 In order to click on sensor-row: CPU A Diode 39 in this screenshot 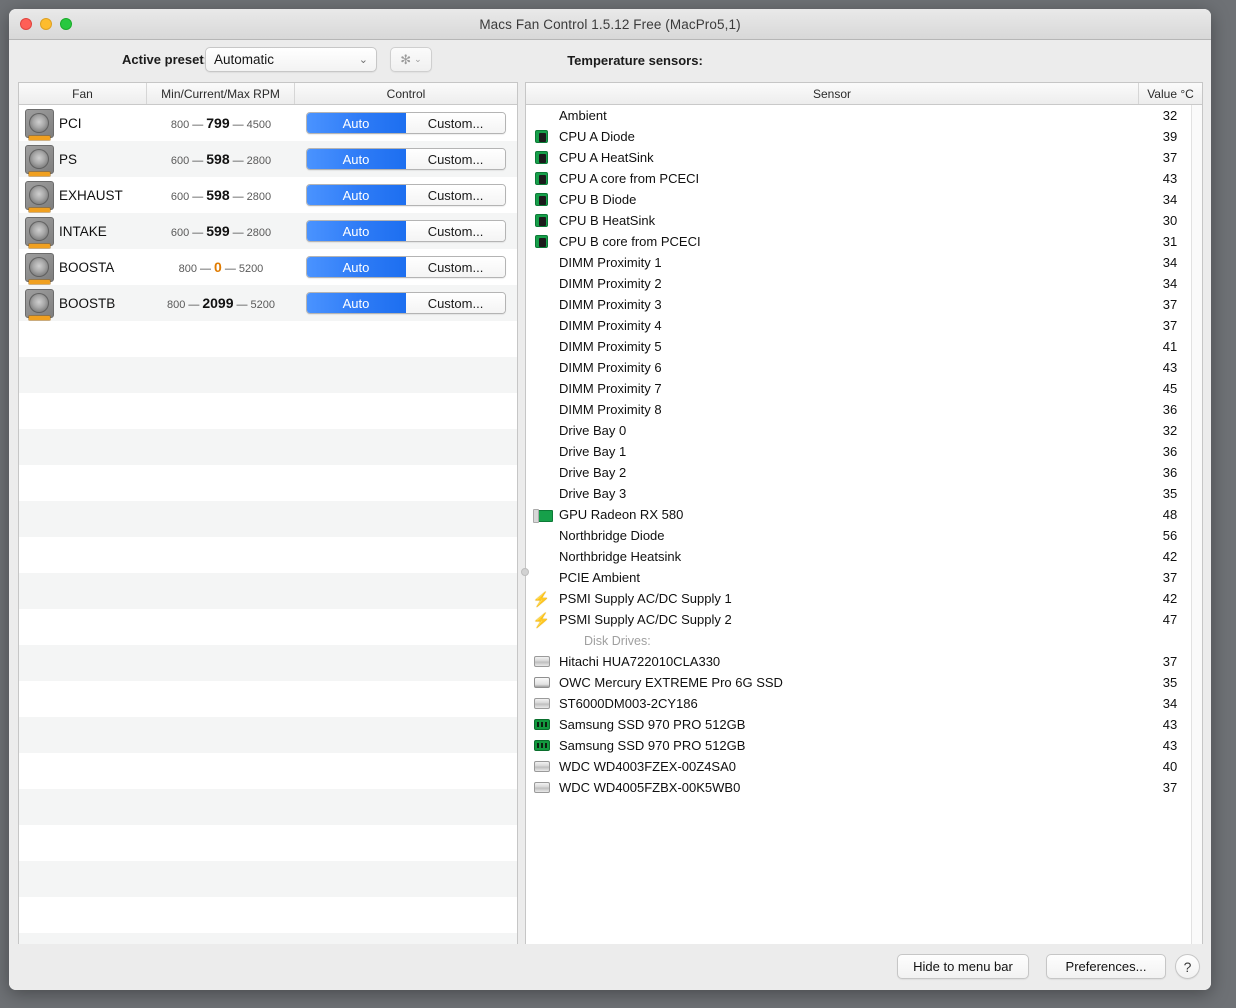, I will do `click(864, 136)`.